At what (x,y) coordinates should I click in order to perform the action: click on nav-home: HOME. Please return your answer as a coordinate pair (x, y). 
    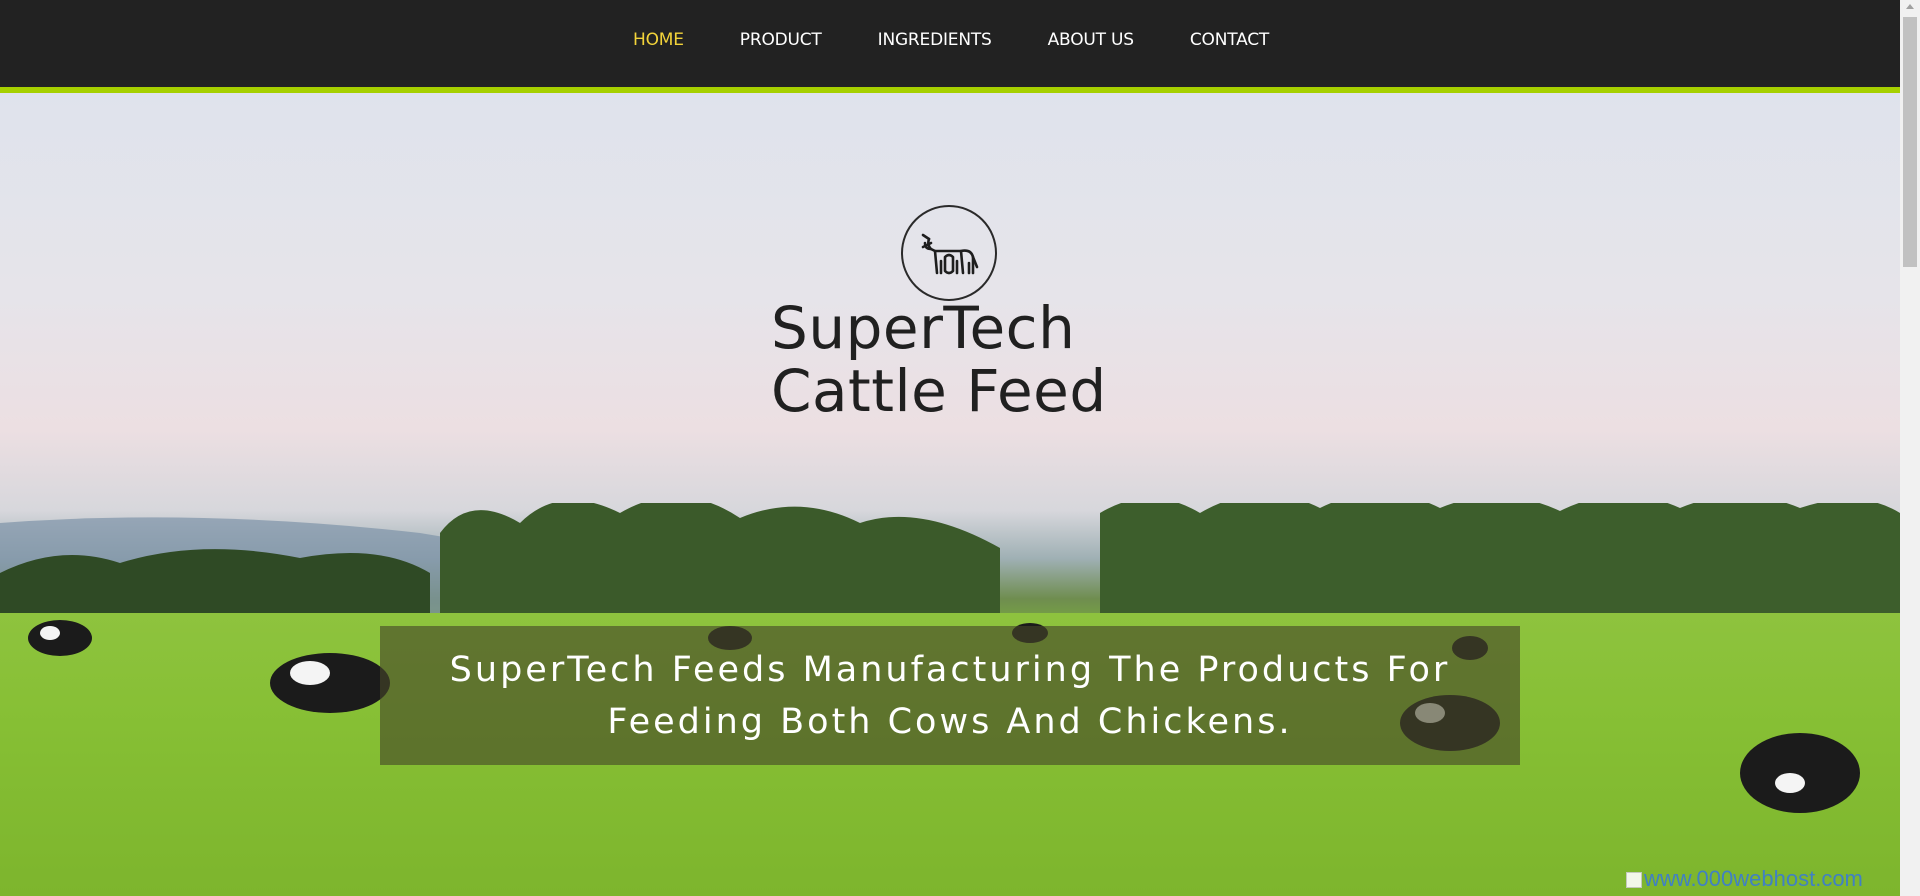
    Looking at the image, I should click on (658, 40).